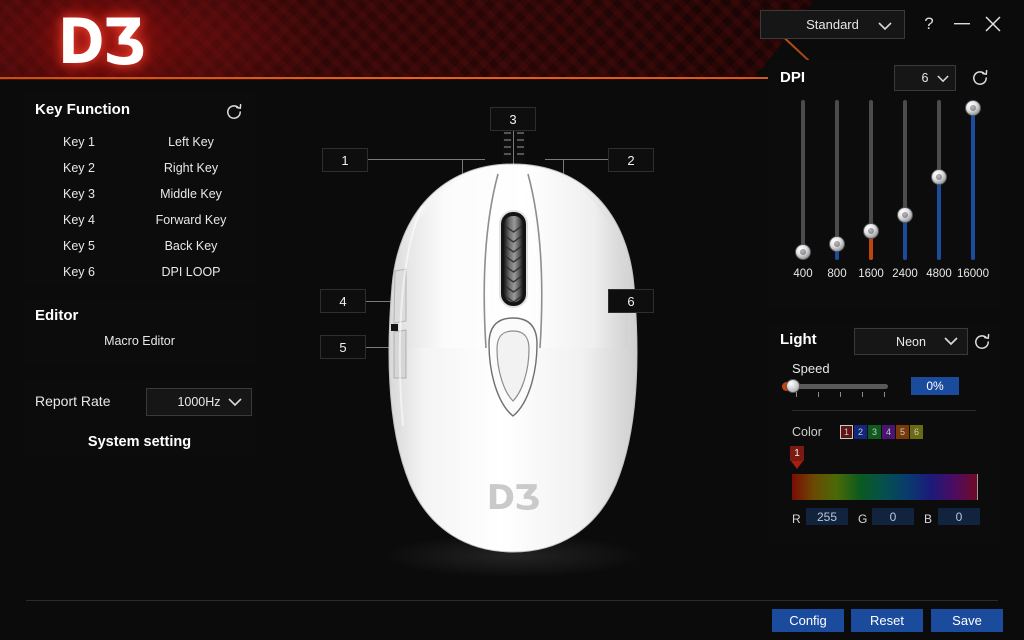  What do you see at coordinates (139, 403) in the screenshot?
I see `report-rate-panel: Report Rate 1000Hz` at bounding box center [139, 403].